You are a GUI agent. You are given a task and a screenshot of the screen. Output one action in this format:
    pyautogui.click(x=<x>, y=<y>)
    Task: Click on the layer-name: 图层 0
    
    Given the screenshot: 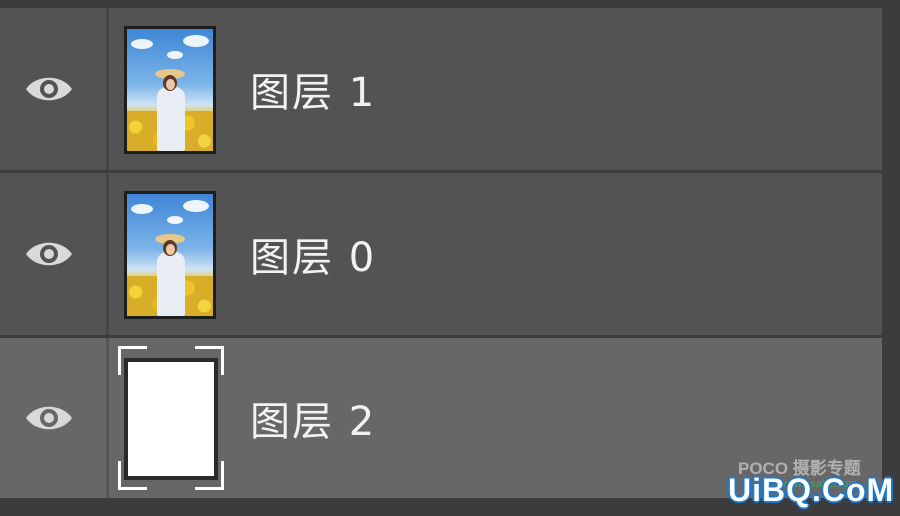 What is the action you would take?
    pyautogui.click(x=313, y=254)
    